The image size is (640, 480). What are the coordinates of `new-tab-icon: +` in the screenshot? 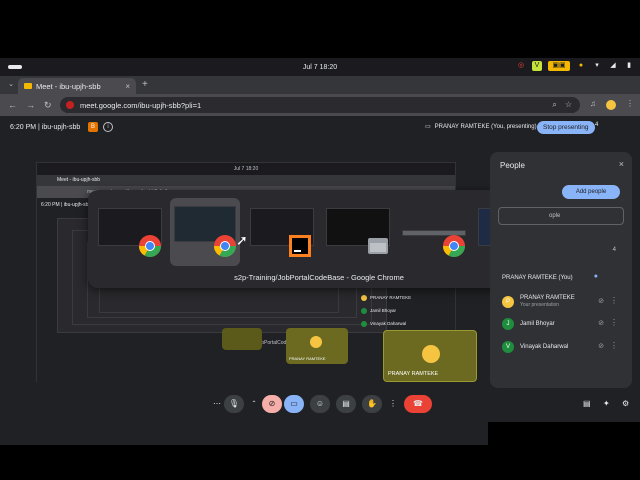 It's located at (145, 84).